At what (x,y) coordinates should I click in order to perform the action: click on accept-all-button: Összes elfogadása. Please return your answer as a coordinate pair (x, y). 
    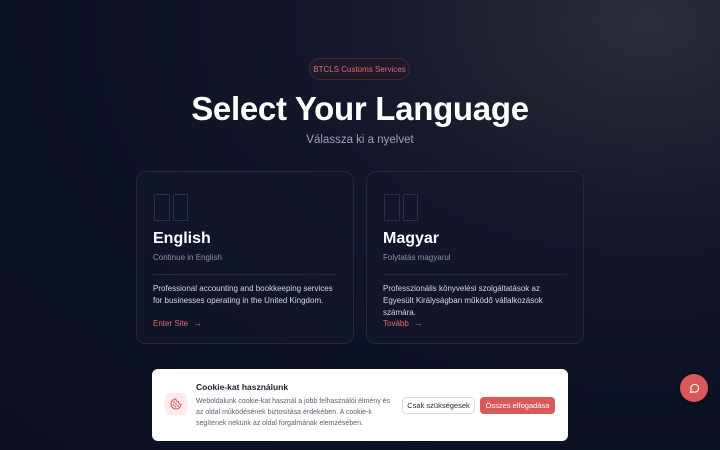
    Looking at the image, I should click on (517, 405).